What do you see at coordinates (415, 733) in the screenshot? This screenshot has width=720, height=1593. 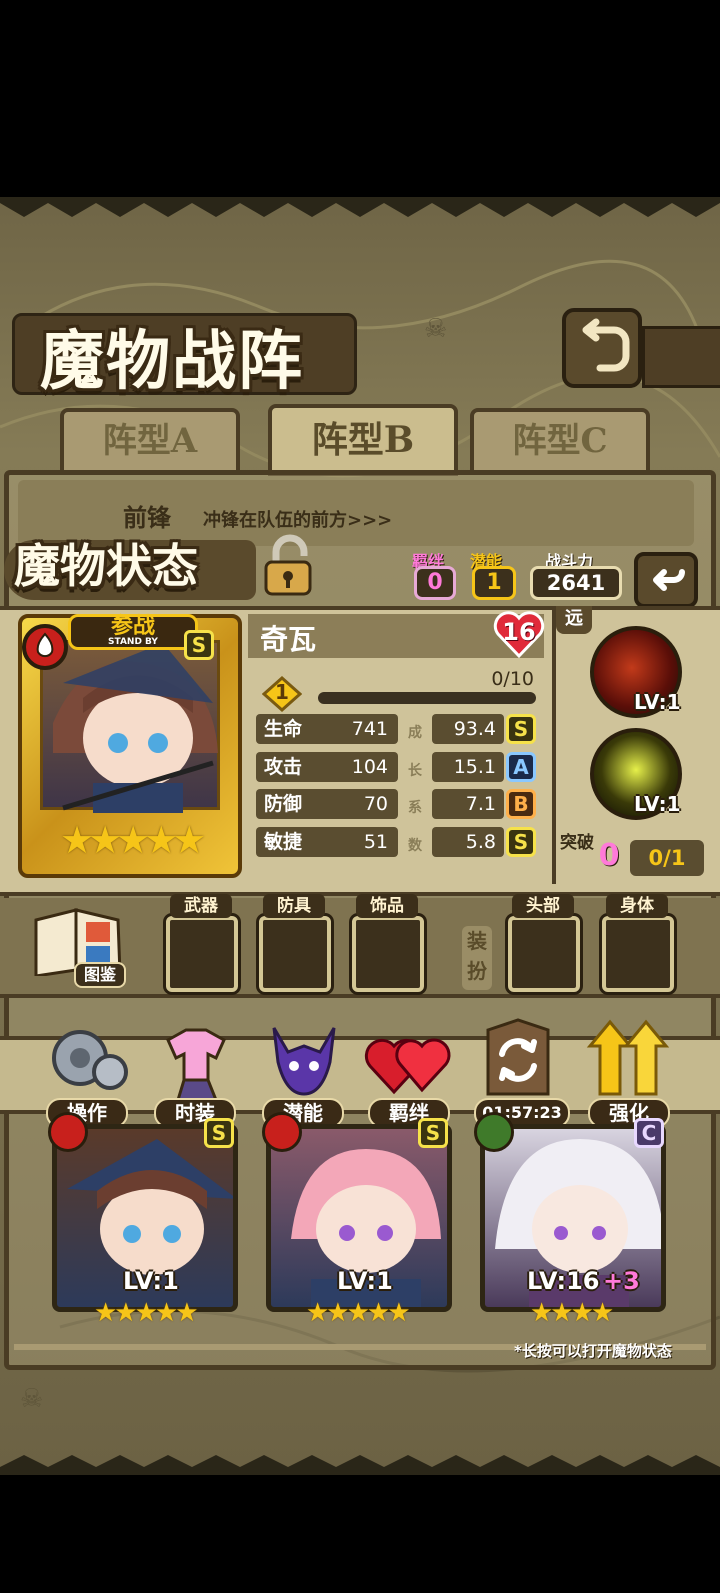 I see `growth-char: 成` at bounding box center [415, 733].